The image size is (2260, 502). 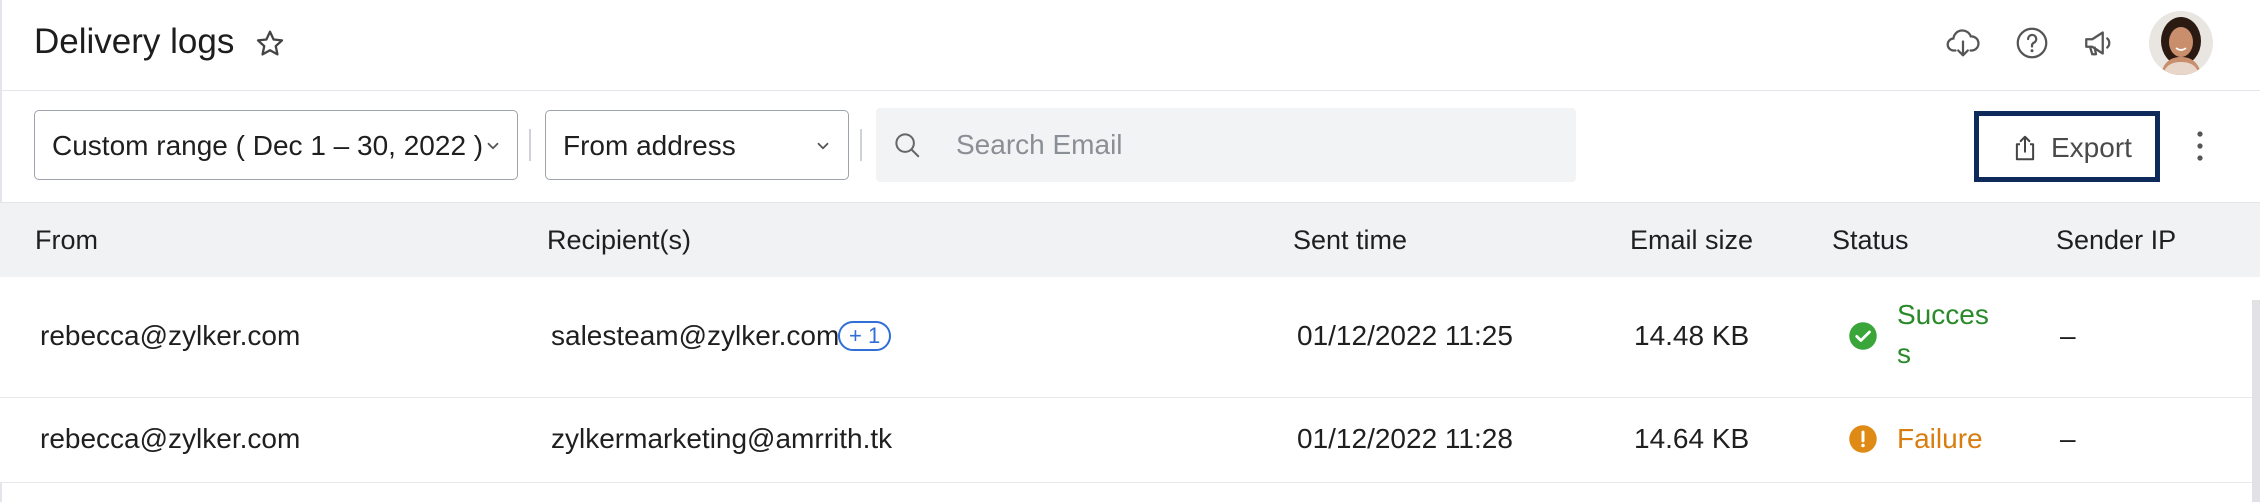 I want to click on cell-status-line2: s, so click(x=1904, y=353).